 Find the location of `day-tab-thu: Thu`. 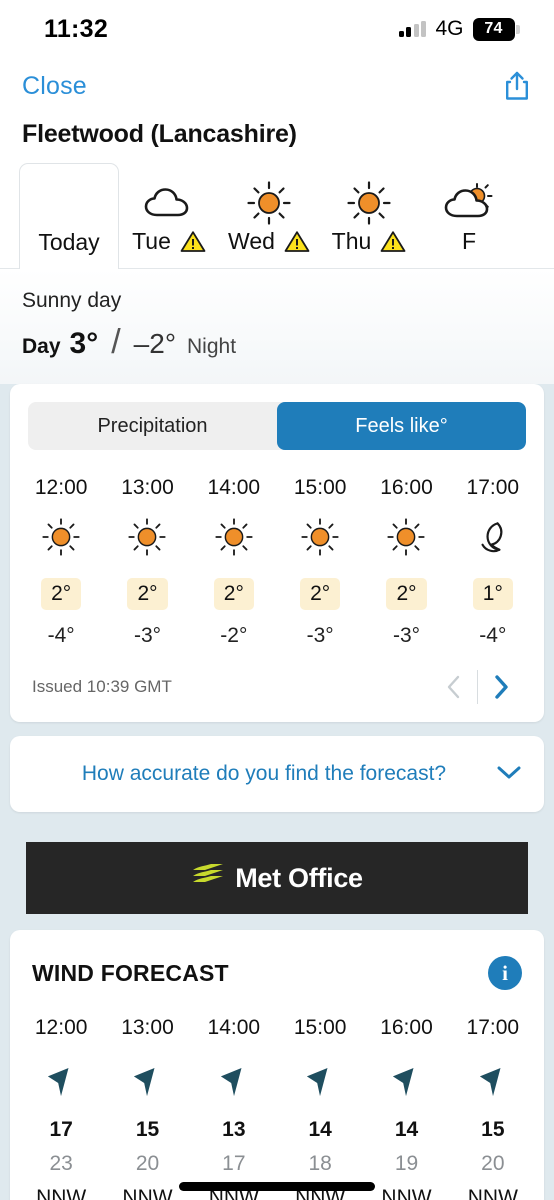

day-tab-thu: Thu is located at coordinates (369, 215).